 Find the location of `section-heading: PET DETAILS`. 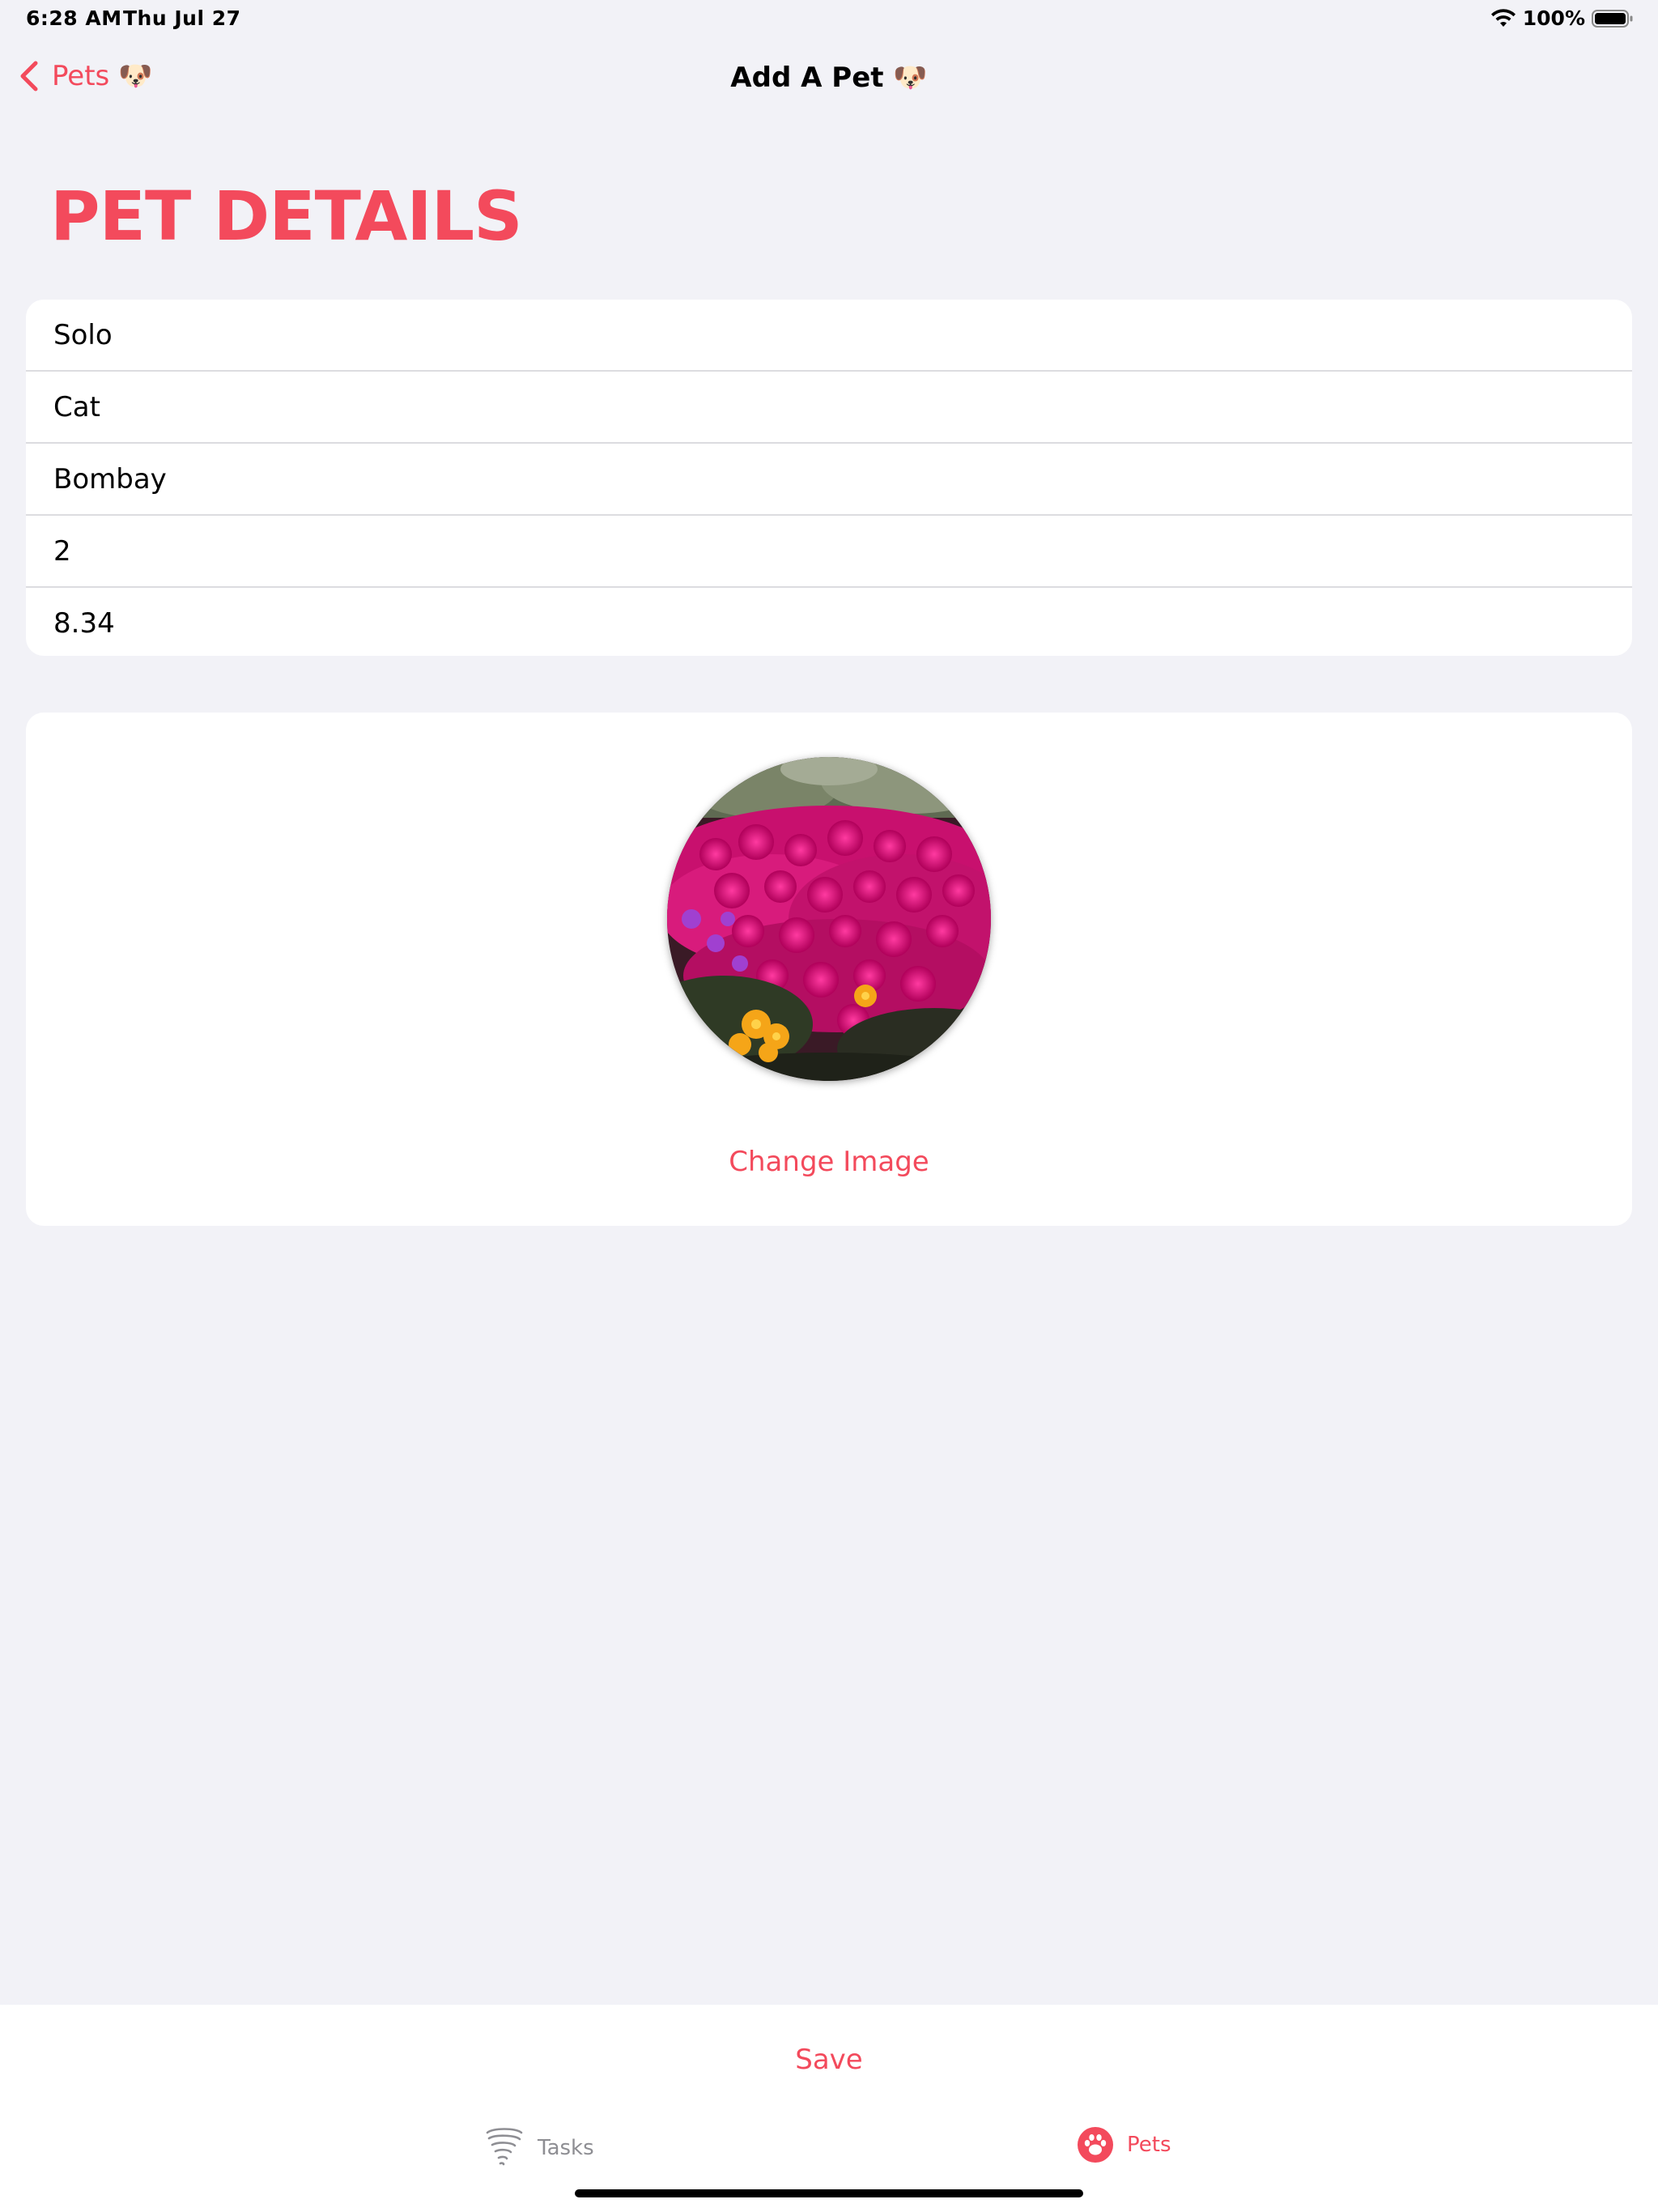

section-heading: PET DETAILS is located at coordinates (286, 217).